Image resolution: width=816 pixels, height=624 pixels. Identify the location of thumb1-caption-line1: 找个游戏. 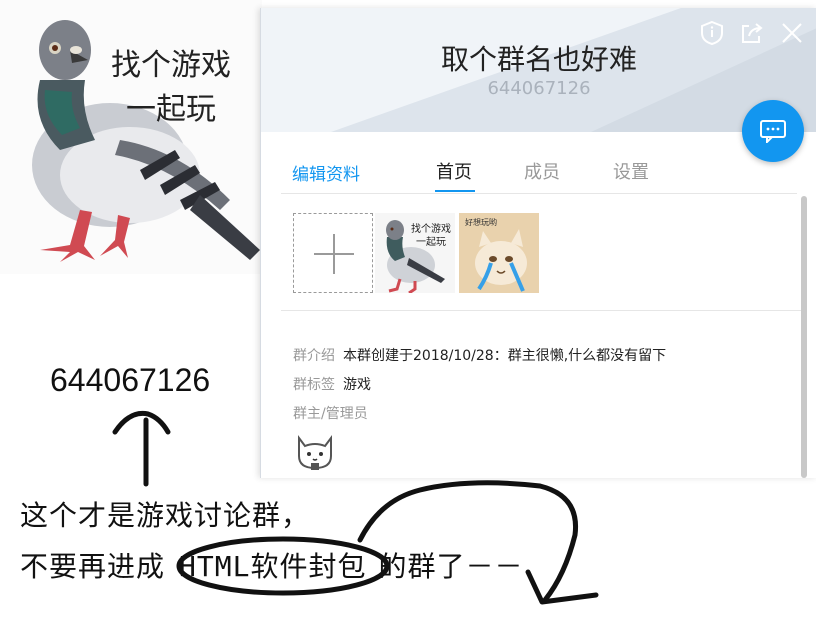
(431, 229).